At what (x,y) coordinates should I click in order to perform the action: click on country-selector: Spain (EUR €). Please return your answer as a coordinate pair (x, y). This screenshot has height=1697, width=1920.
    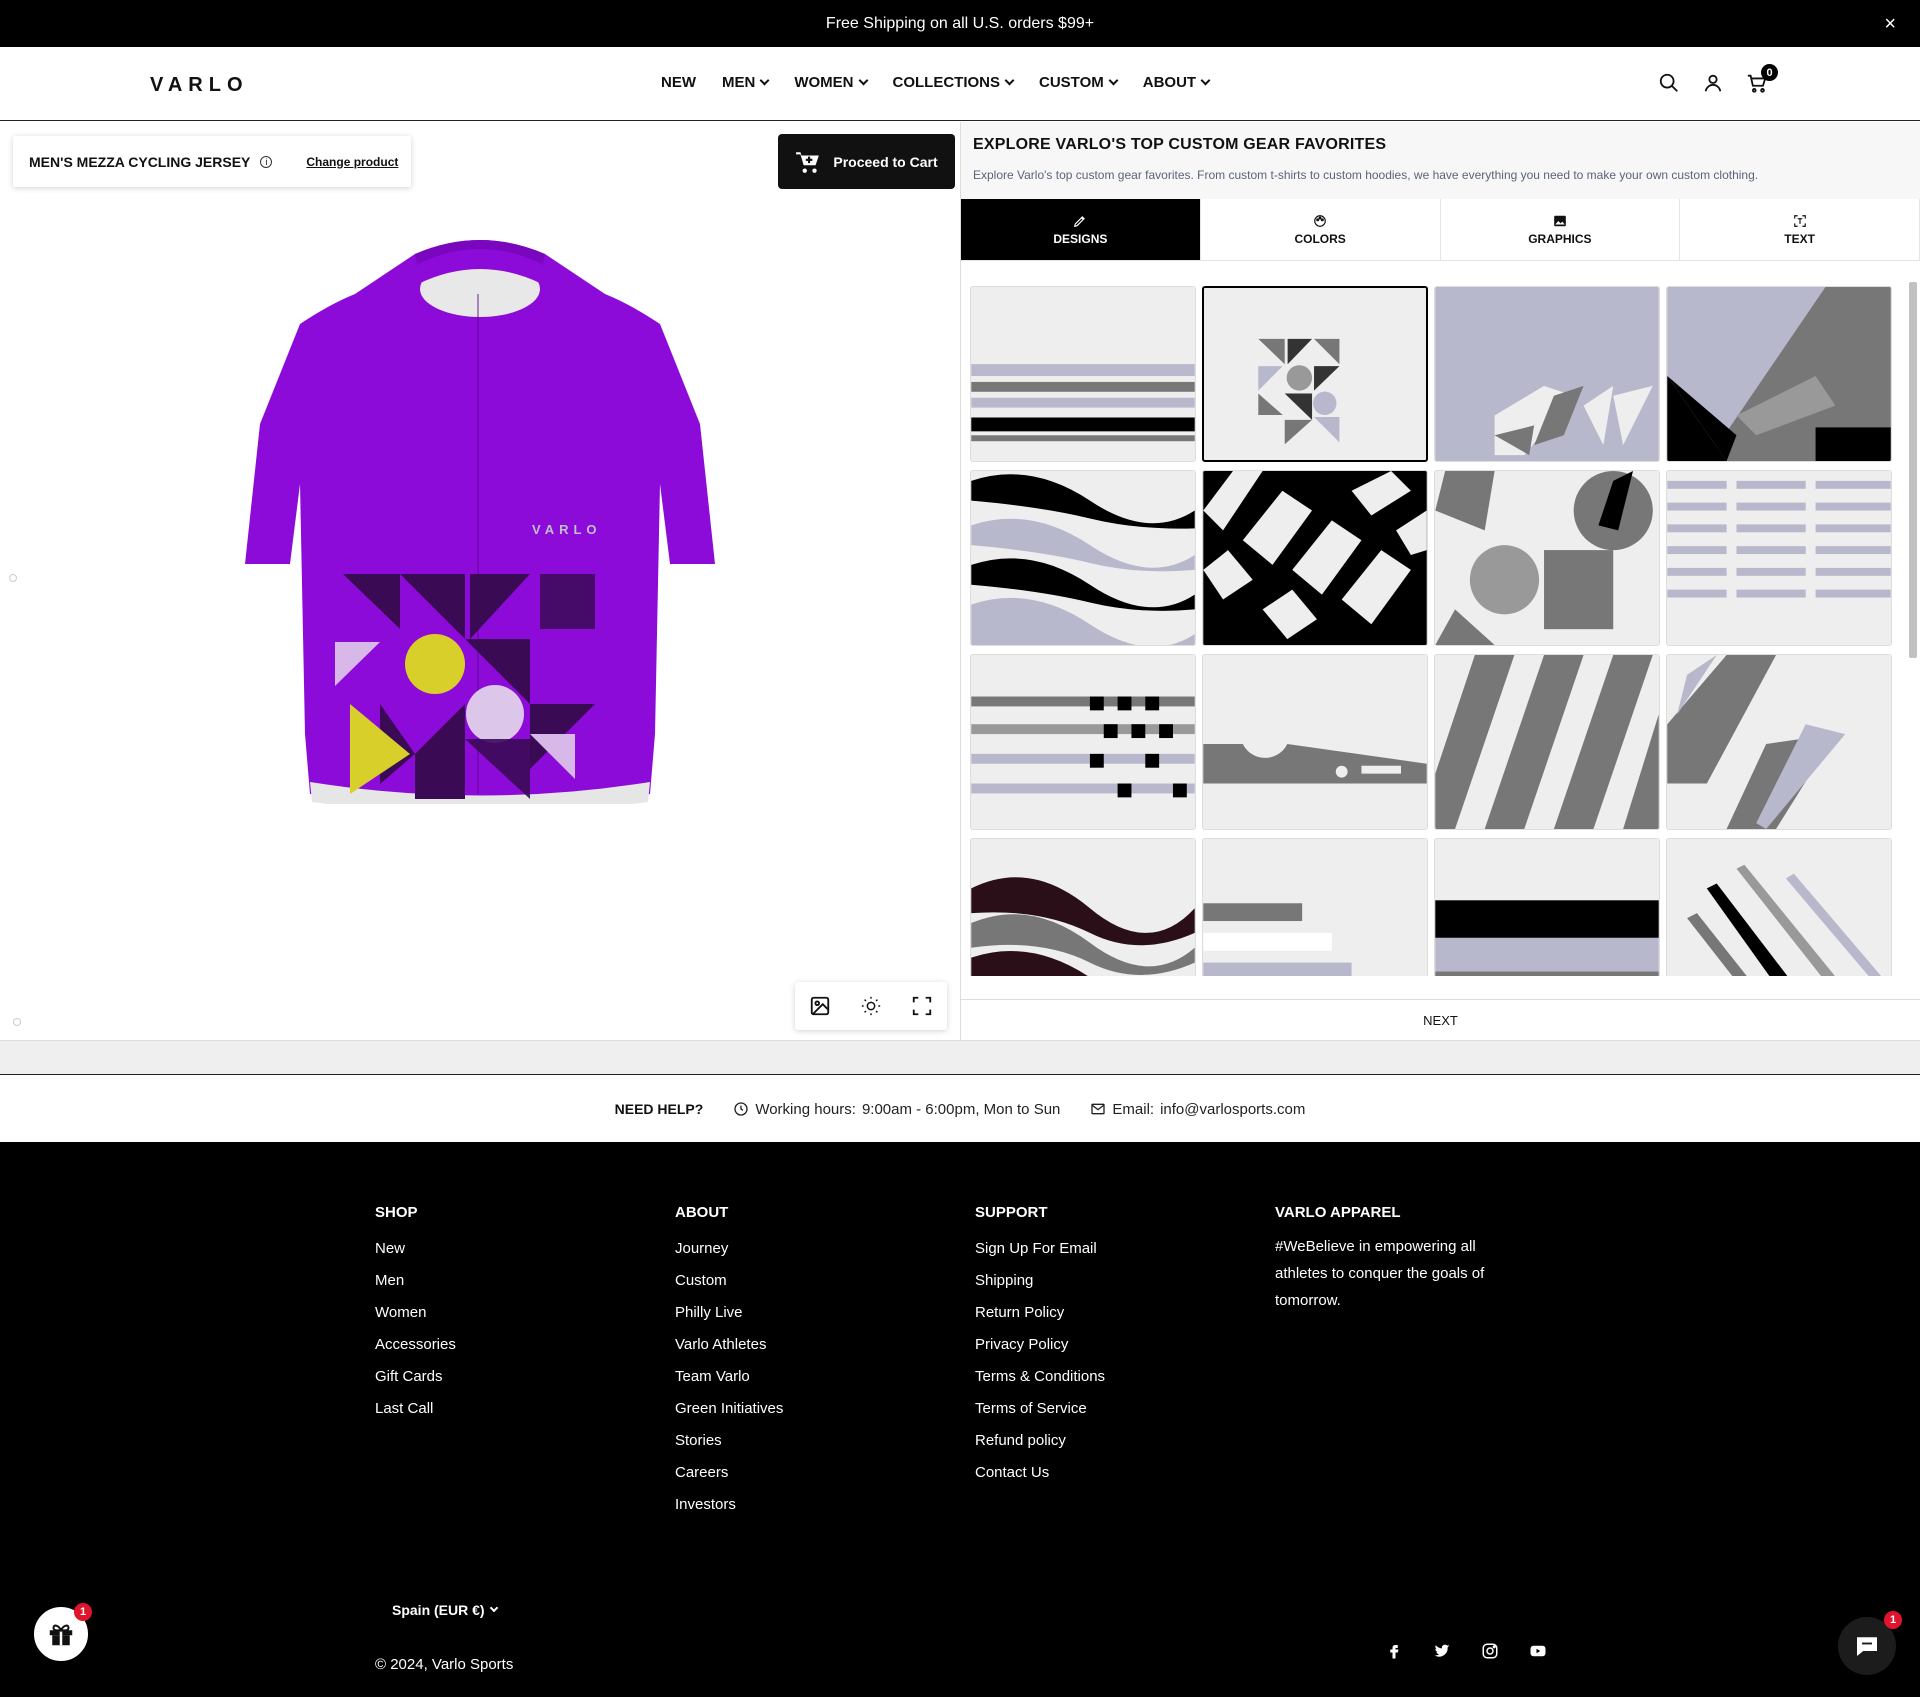
    Looking at the image, I should click on (445, 1610).